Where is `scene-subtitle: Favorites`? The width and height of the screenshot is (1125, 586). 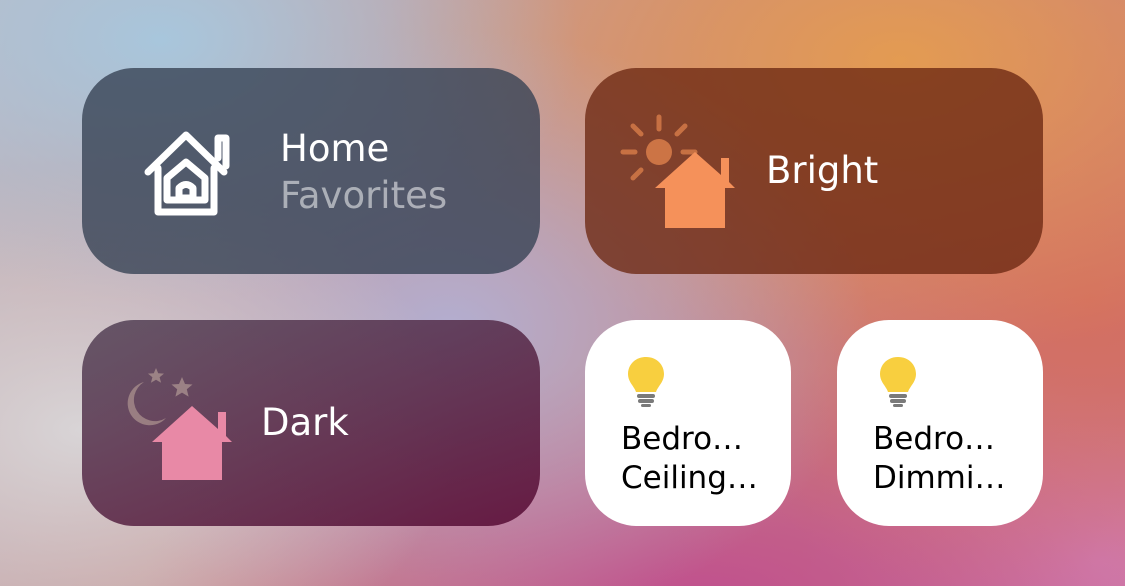
scene-subtitle: Favorites is located at coordinates (364, 195).